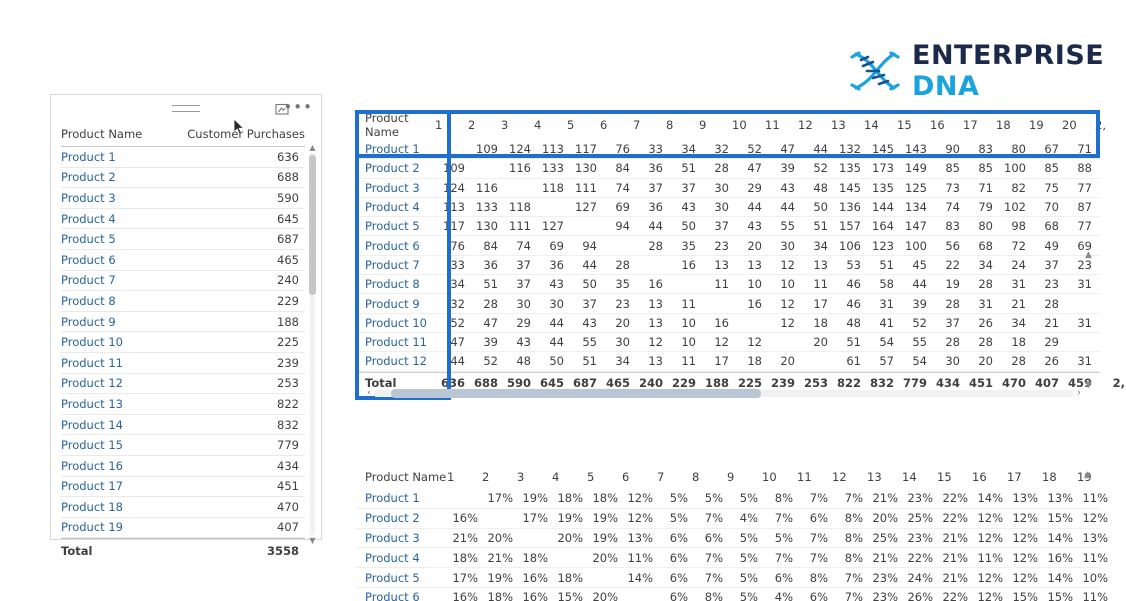 Image resolution: width=1126 pixels, height=601 pixels. I want to click on scrollbar-thumb, so click(312, 225).